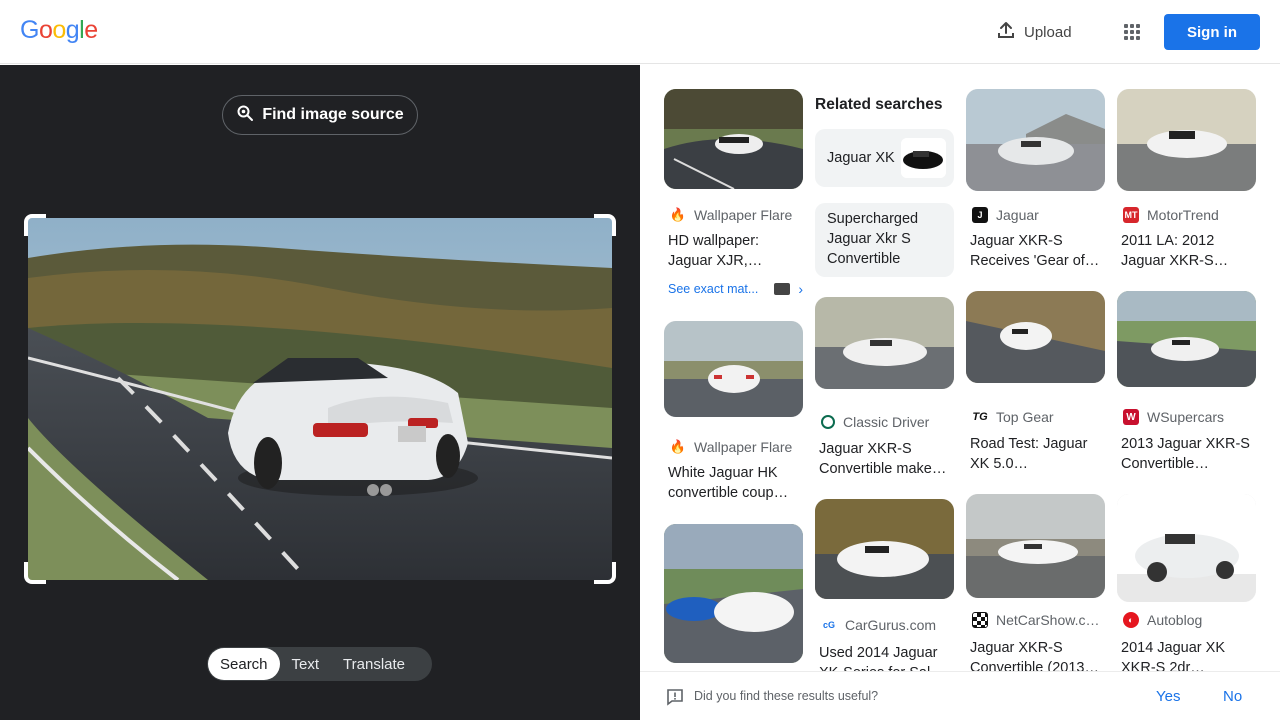 The height and width of the screenshot is (720, 1280). I want to click on classic-driver-icon, so click(828, 422).